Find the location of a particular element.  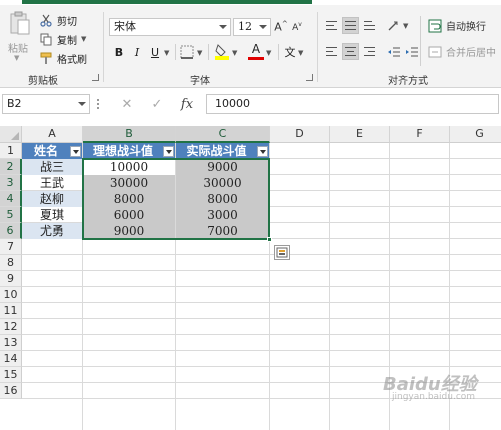

column-header-a: A is located at coordinates (52, 134).